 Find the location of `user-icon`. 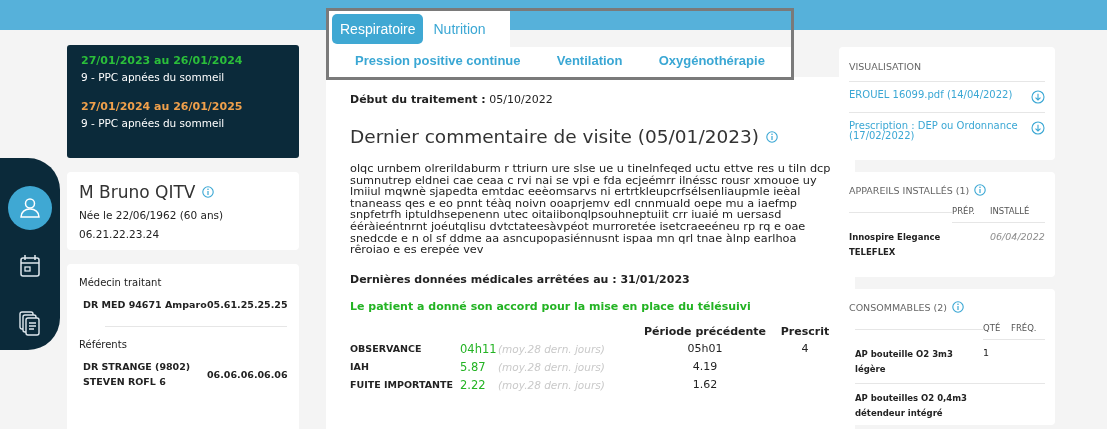

user-icon is located at coordinates (30, 208).